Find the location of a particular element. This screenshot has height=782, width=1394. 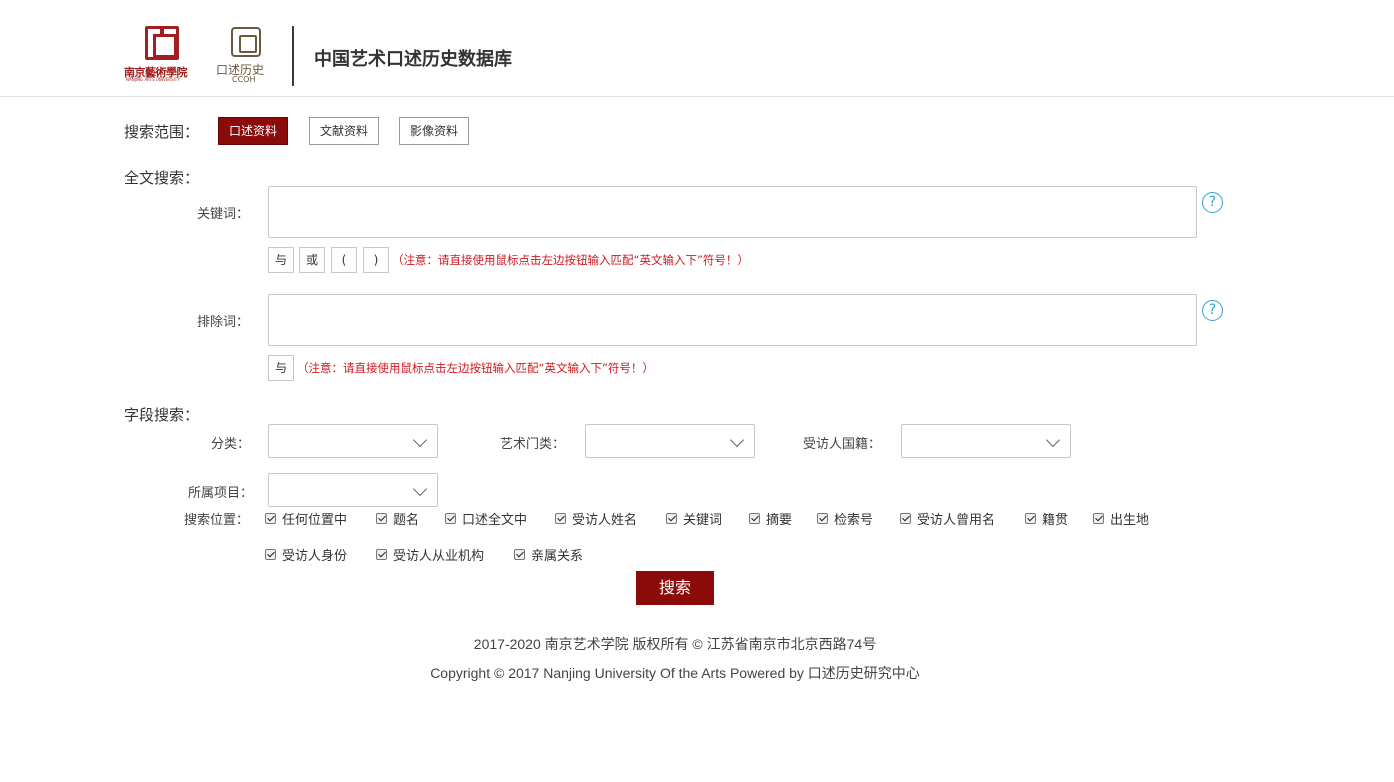

keyword-or-button: 或 is located at coordinates (312, 260).